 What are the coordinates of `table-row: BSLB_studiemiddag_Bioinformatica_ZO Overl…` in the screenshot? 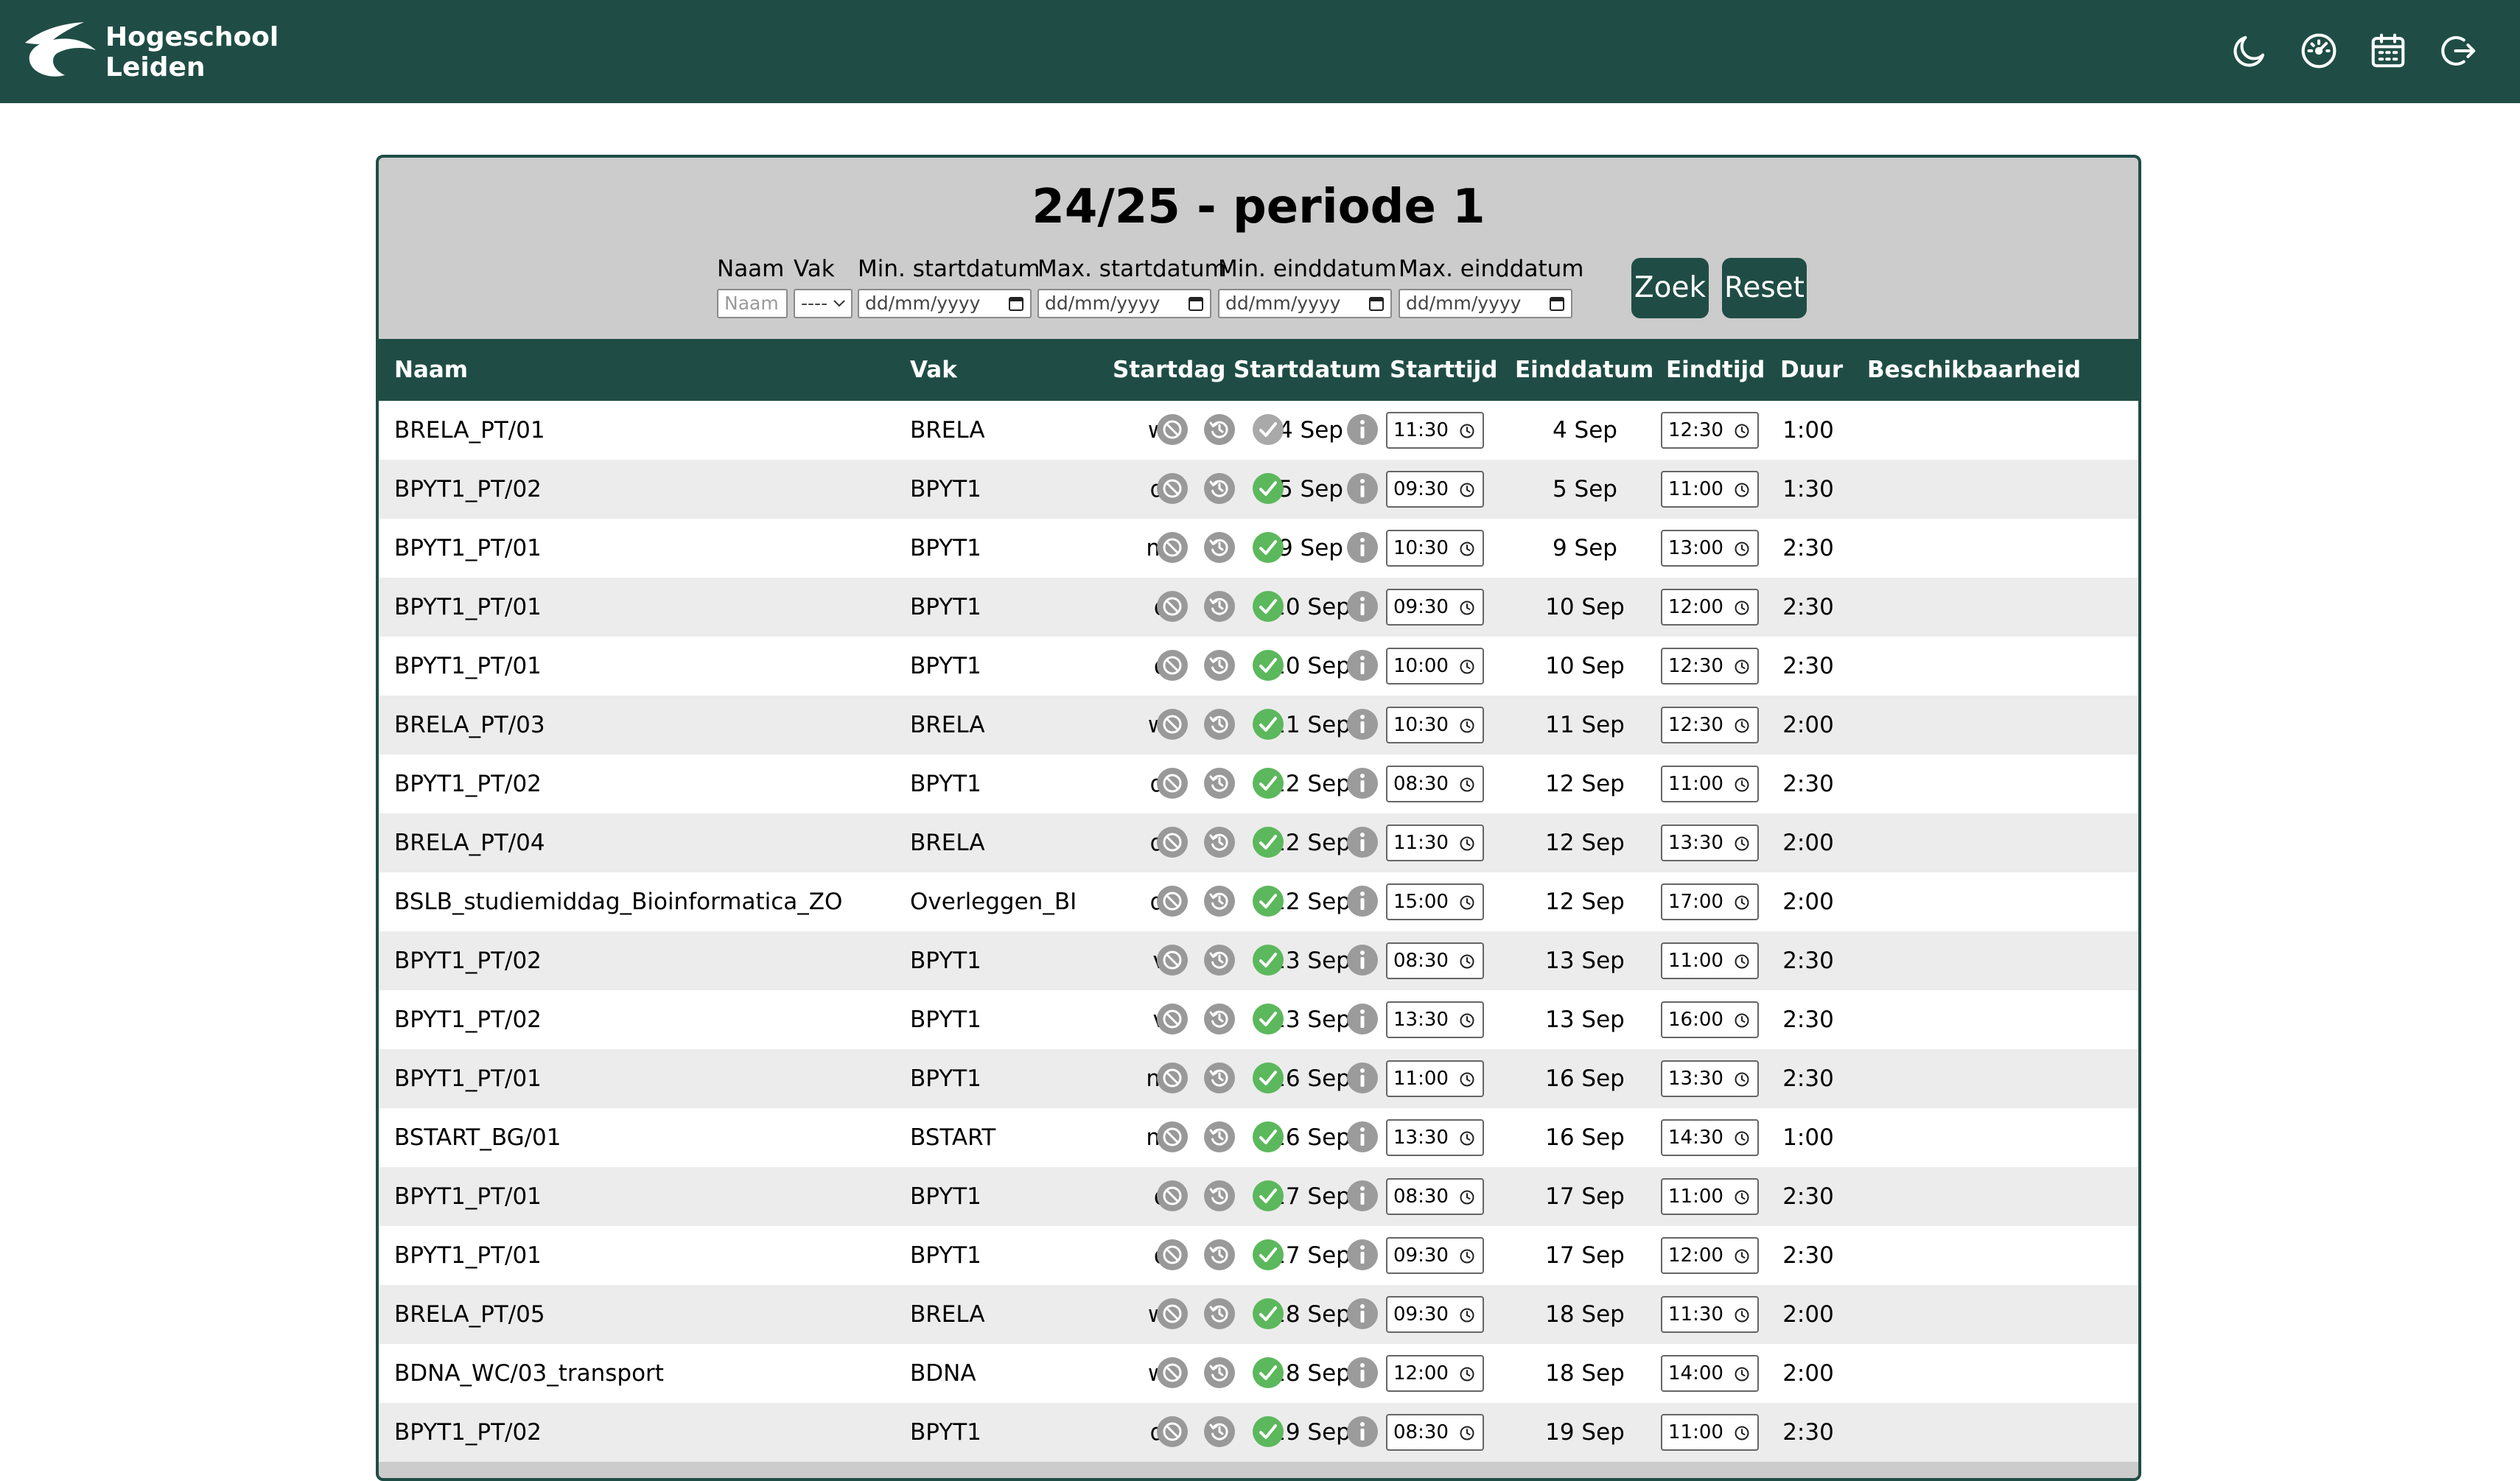 It's located at (1258, 901).